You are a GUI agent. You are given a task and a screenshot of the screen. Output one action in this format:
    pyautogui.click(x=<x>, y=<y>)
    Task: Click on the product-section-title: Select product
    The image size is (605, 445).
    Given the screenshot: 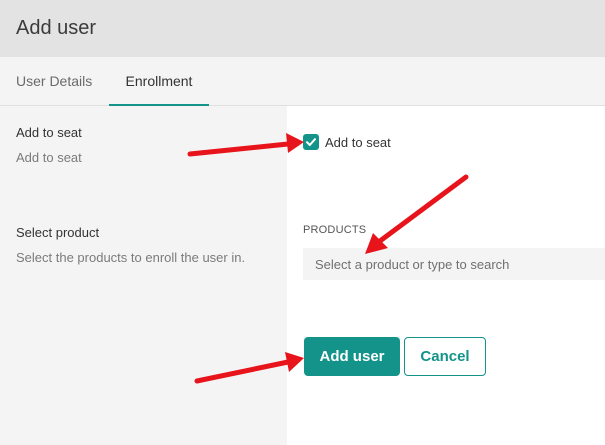 What is the action you would take?
    pyautogui.click(x=58, y=232)
    